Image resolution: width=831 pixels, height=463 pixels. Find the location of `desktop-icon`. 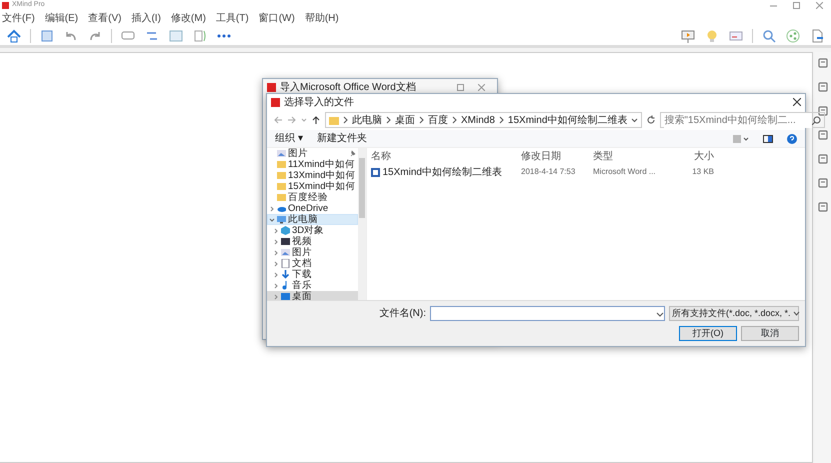

desktop-icon is located at coordinates (285, 296).